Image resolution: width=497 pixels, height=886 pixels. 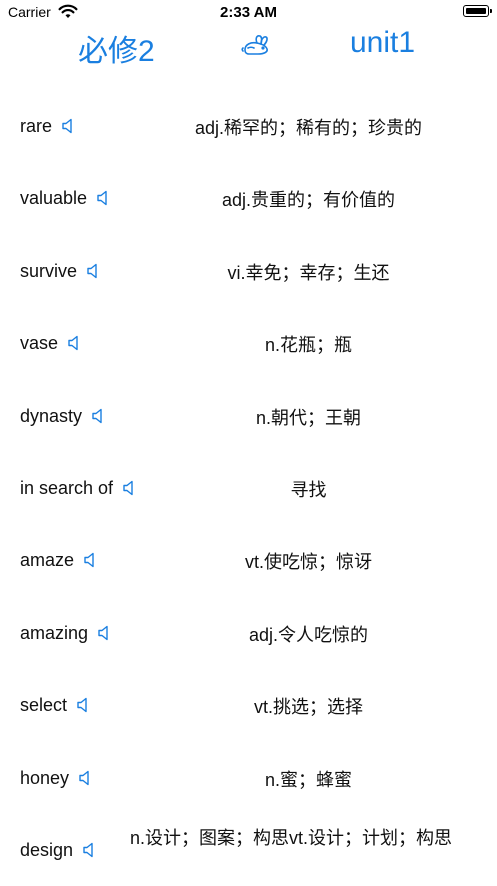 I want to click on list-item: valuable adj.贵重的；有价值的, so click(x=248, y=198).